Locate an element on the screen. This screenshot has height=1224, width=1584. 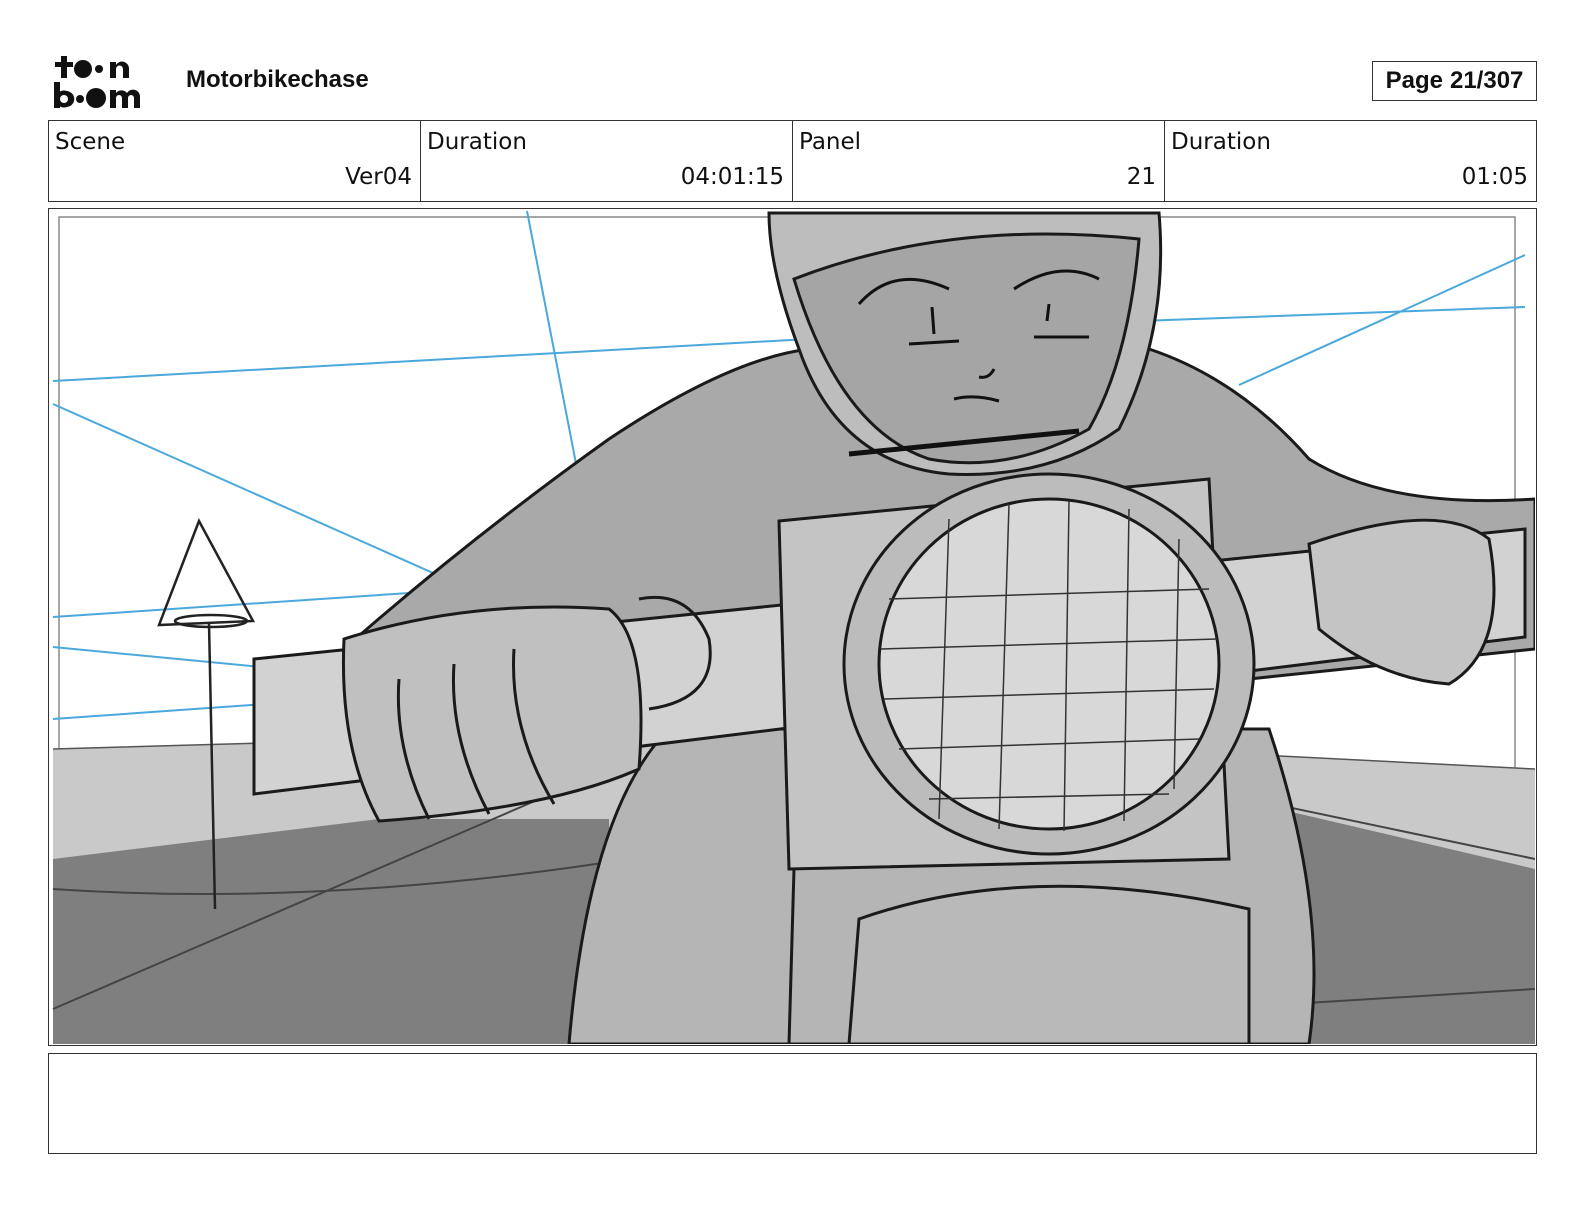
scene-value: Ver04 is located at coordinates (378, 177).